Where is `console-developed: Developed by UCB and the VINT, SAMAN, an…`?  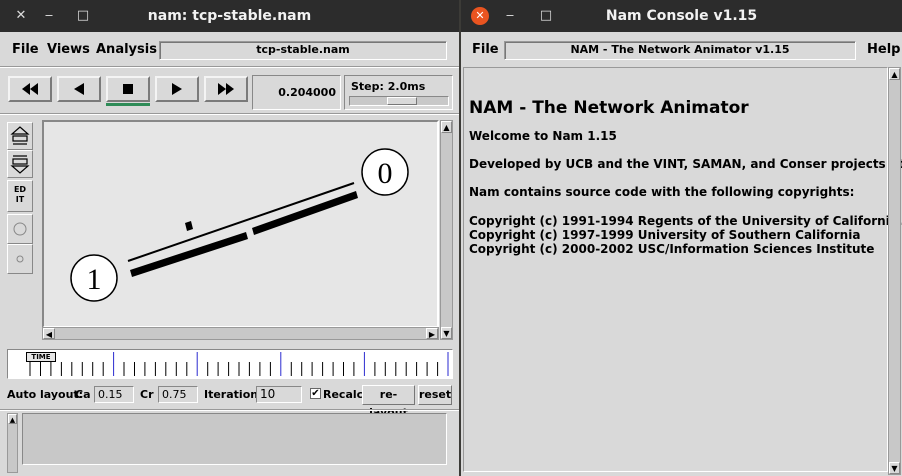
console-developed: Developed by UCB and the VINT, SAMAN, an… is located at coordinates (685, 164).